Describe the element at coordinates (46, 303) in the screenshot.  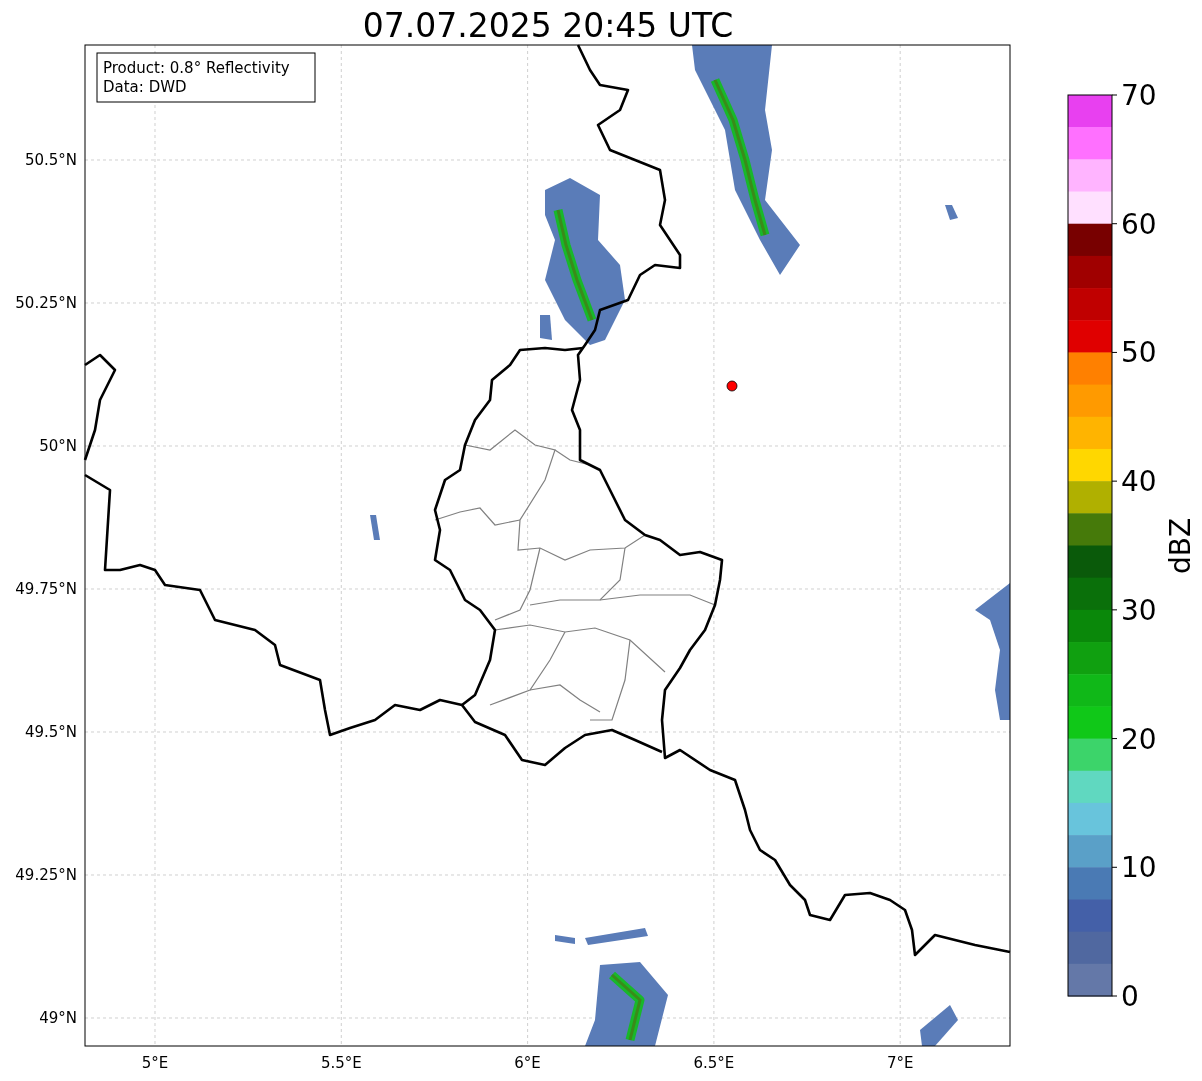
I see `axis-tick-label: 50.25°N` at that location.